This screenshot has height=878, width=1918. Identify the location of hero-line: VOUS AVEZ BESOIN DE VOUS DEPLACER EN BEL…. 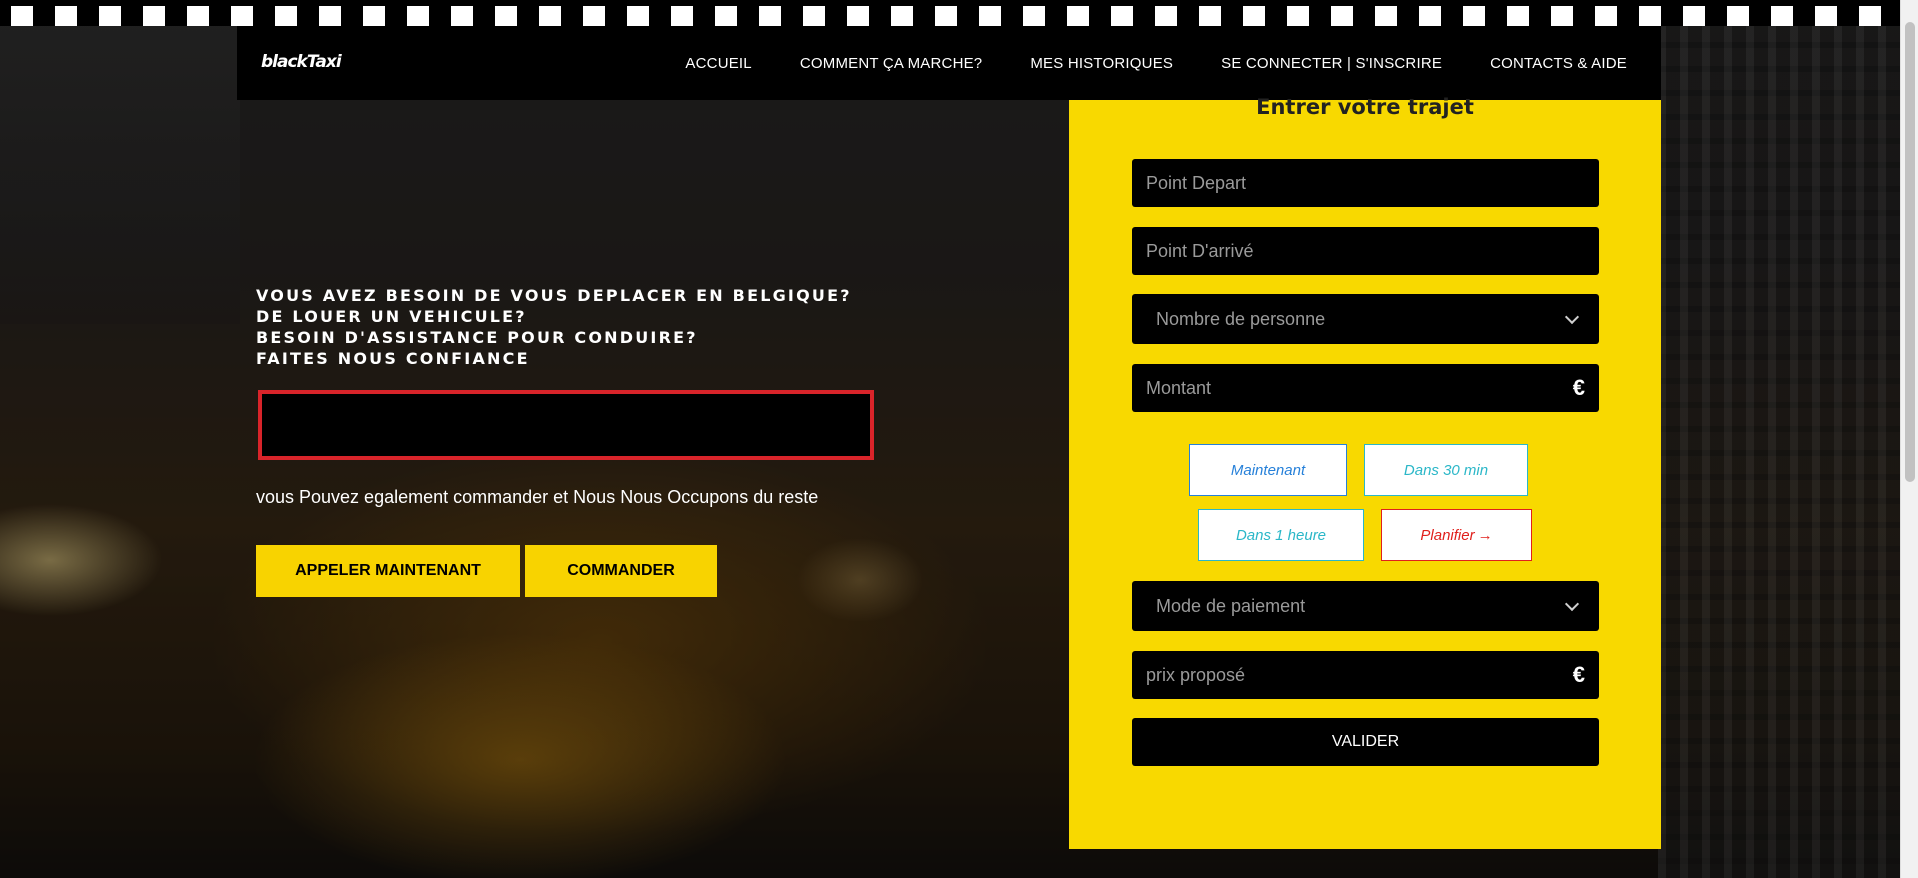
(554, 295).